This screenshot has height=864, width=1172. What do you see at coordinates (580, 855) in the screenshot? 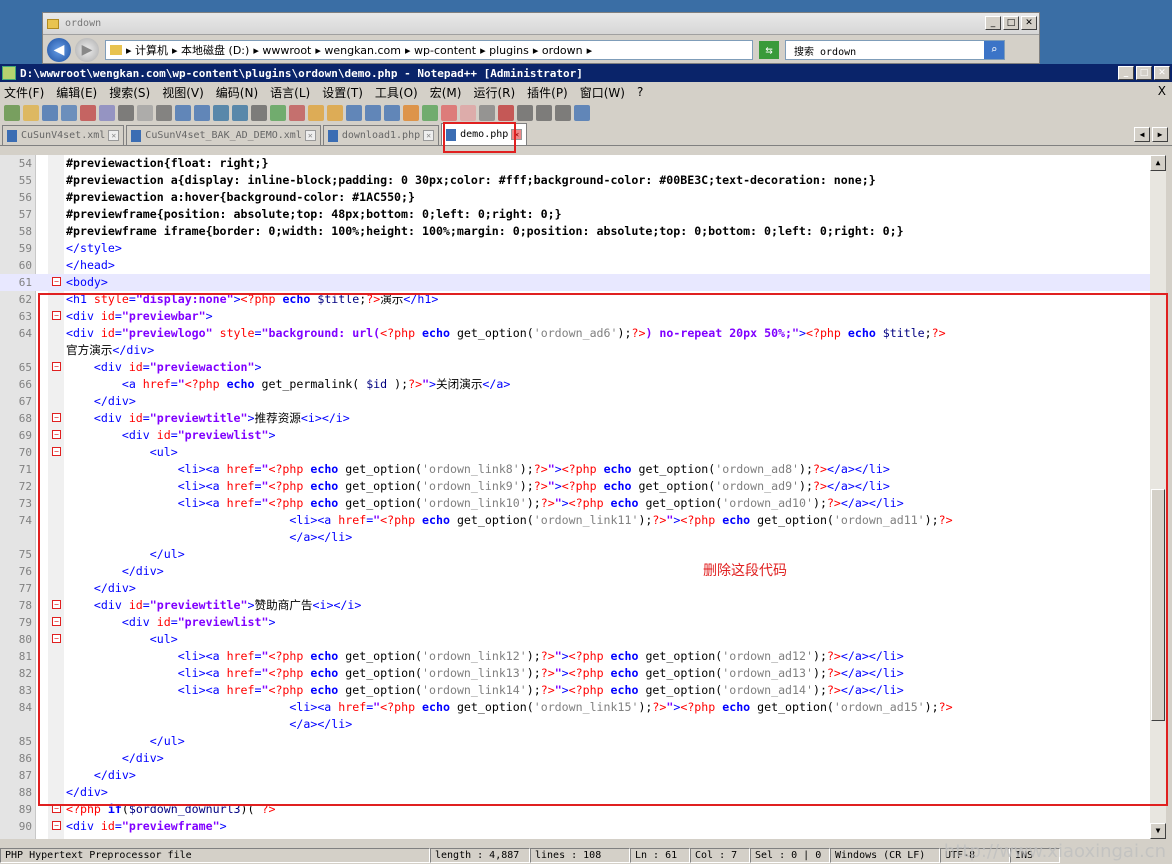
I see `status-lines: lines : 108` at bounding box center [580, 855].